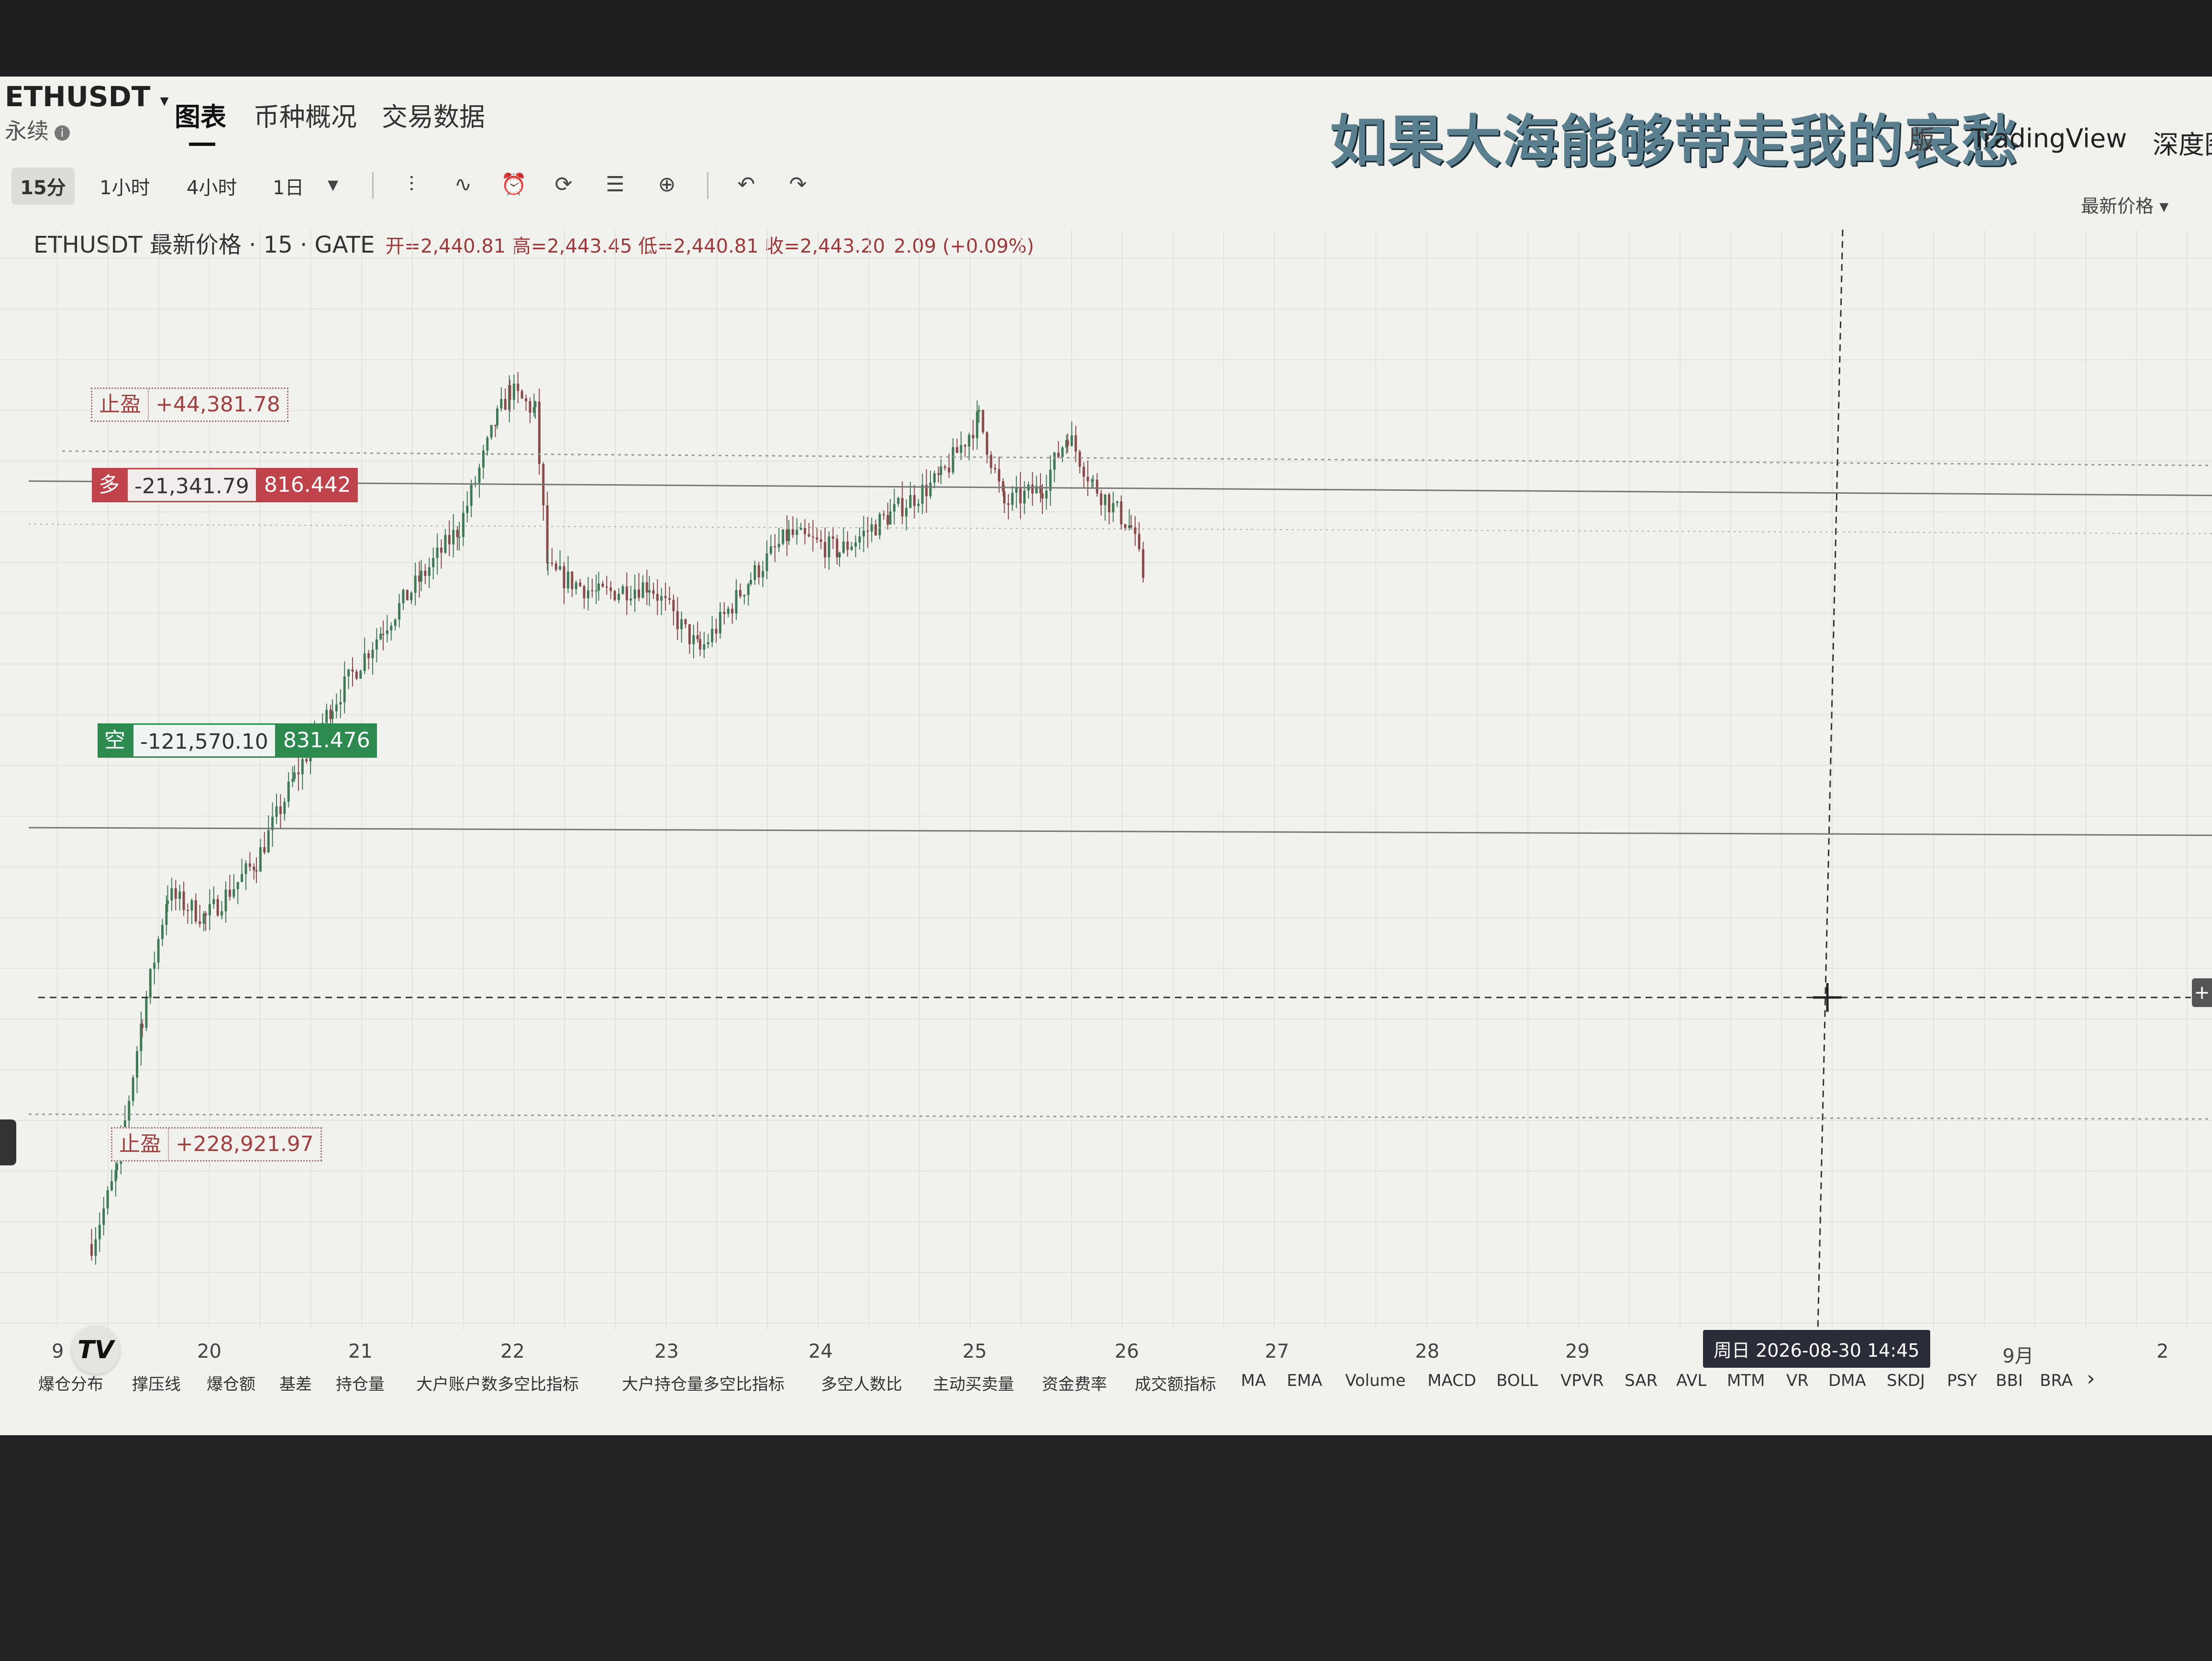  I want to click on active-drawing-tool-icon, so click(8, 1142).